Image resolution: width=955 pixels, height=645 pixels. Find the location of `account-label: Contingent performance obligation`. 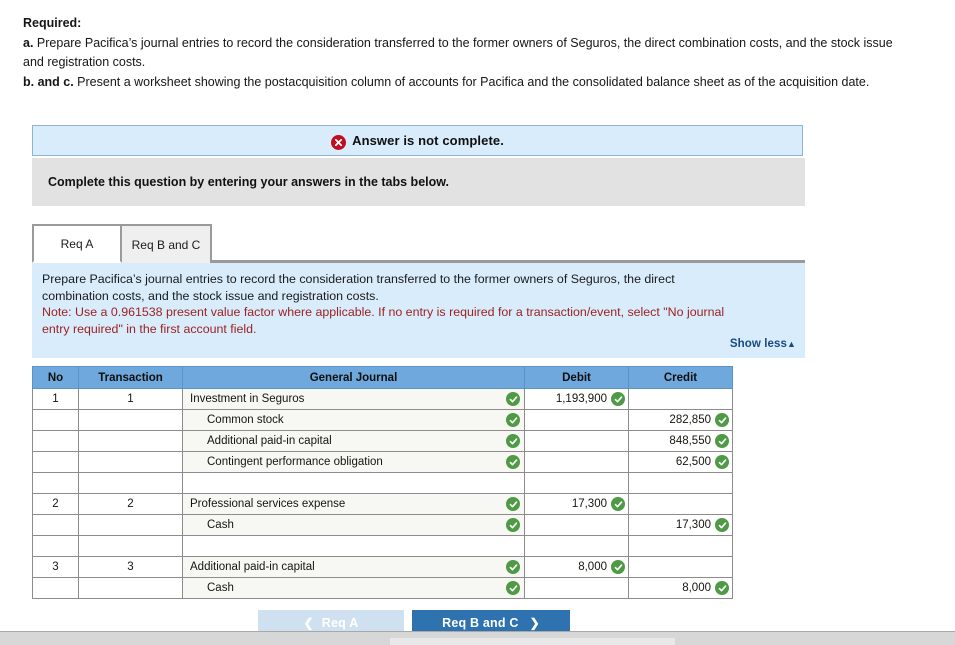

account-label: Contingent performance obligation is located at coordinates (295, 462).